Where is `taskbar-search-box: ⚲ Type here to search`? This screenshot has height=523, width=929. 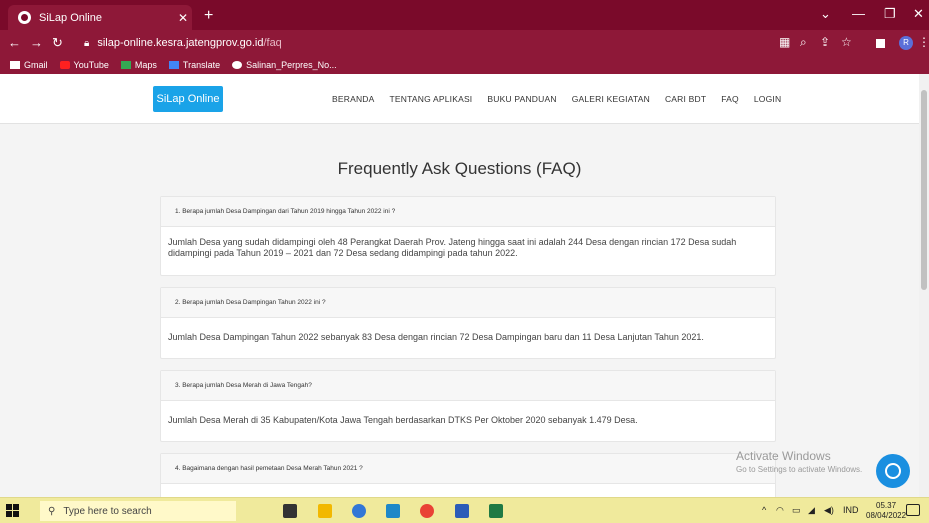 taskbar-search-box: ⚲ Type here to search is located at coordinates (138, 511).